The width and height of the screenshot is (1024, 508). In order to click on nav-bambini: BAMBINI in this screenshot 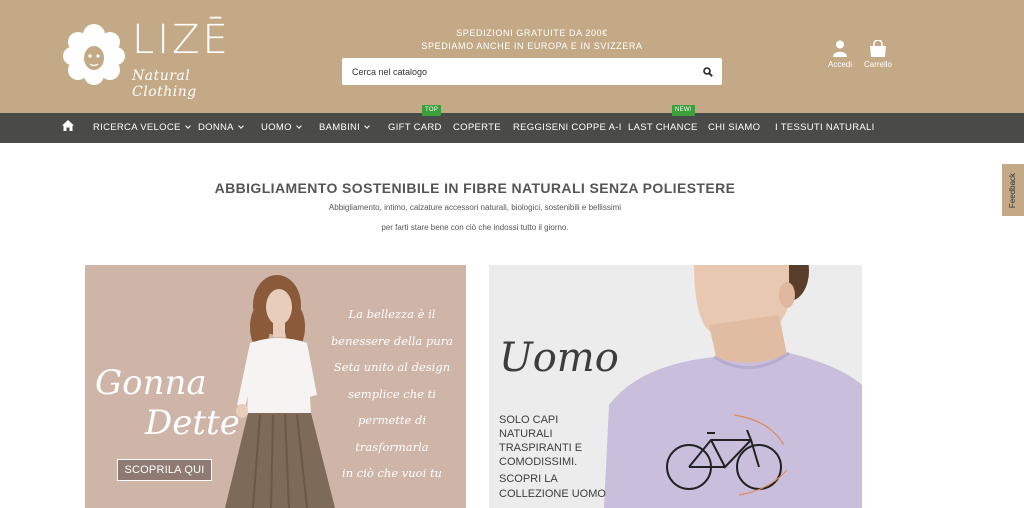, I will do `click(345, 128)`.